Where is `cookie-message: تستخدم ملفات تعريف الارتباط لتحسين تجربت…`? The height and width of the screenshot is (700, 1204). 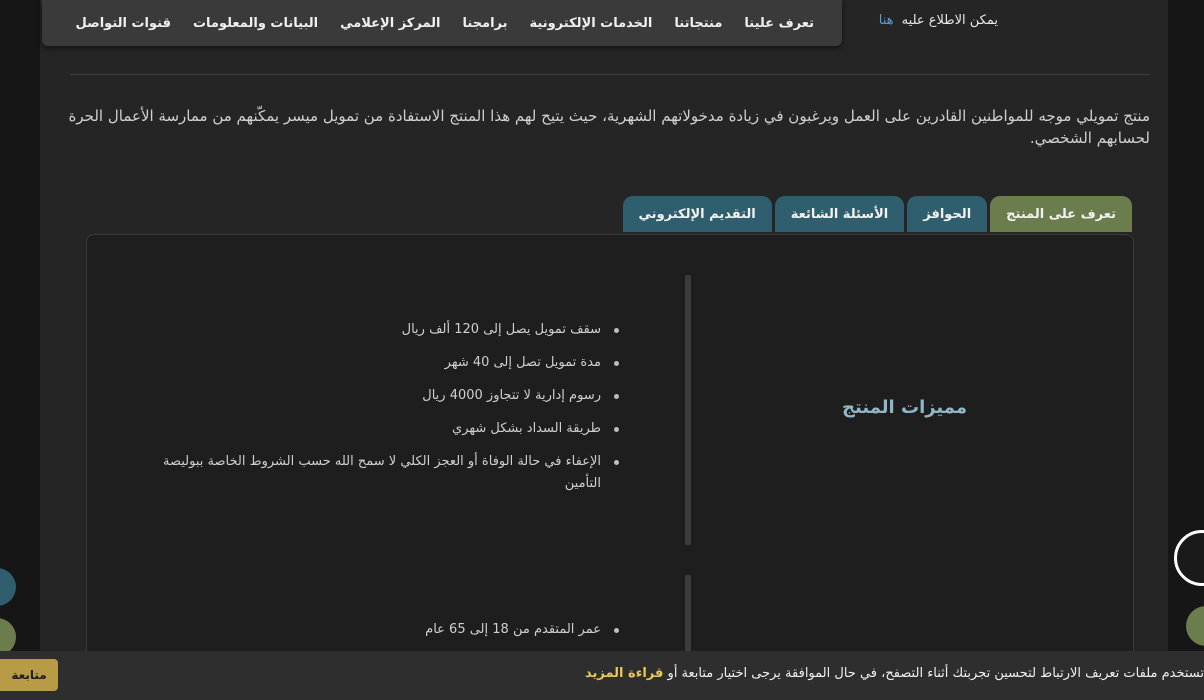 cookie-message: تستخدم ملفات تعريف الارتباط لتحسين تجربت… is located at coordinates (894, 673).